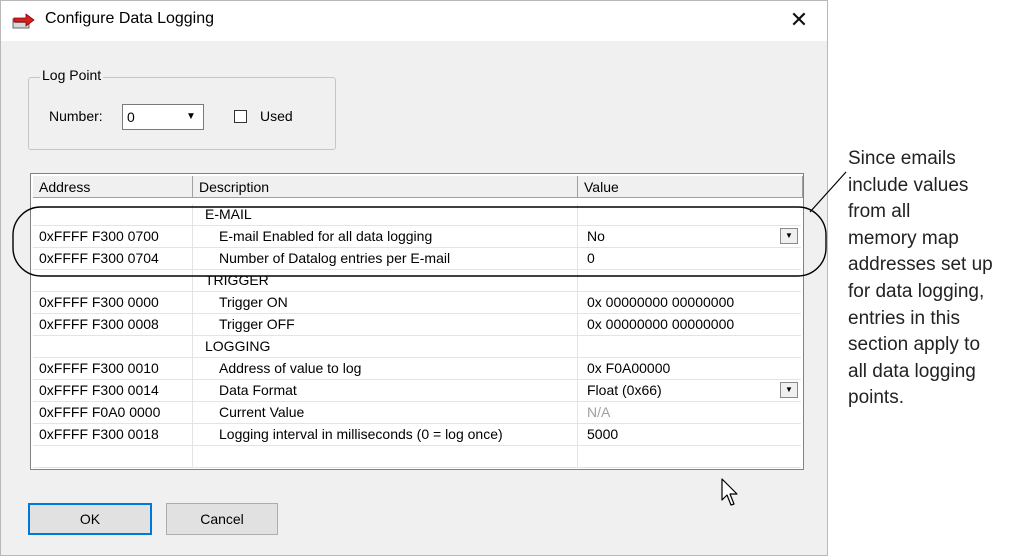  Describe the element at coordinates (113, 390) in the screenshot. I see `address-cell: 0xFFFF F300 0014` at that location.